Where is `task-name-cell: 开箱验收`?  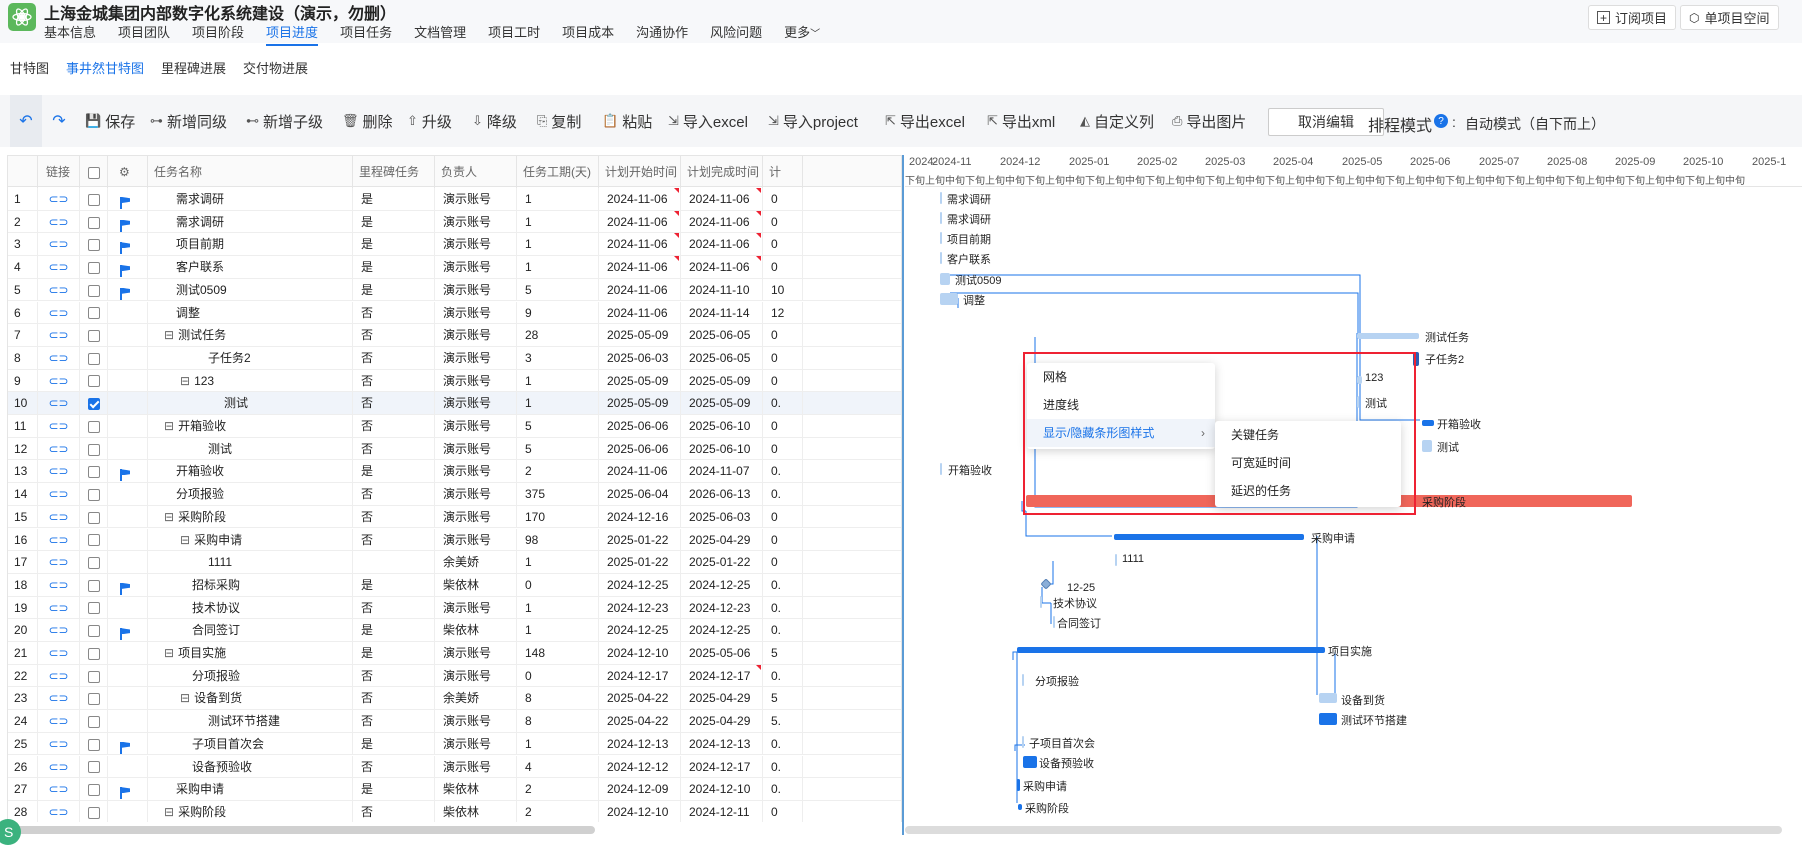
task-name-cell: 开箱验收 is located at coordinates (250, 471).